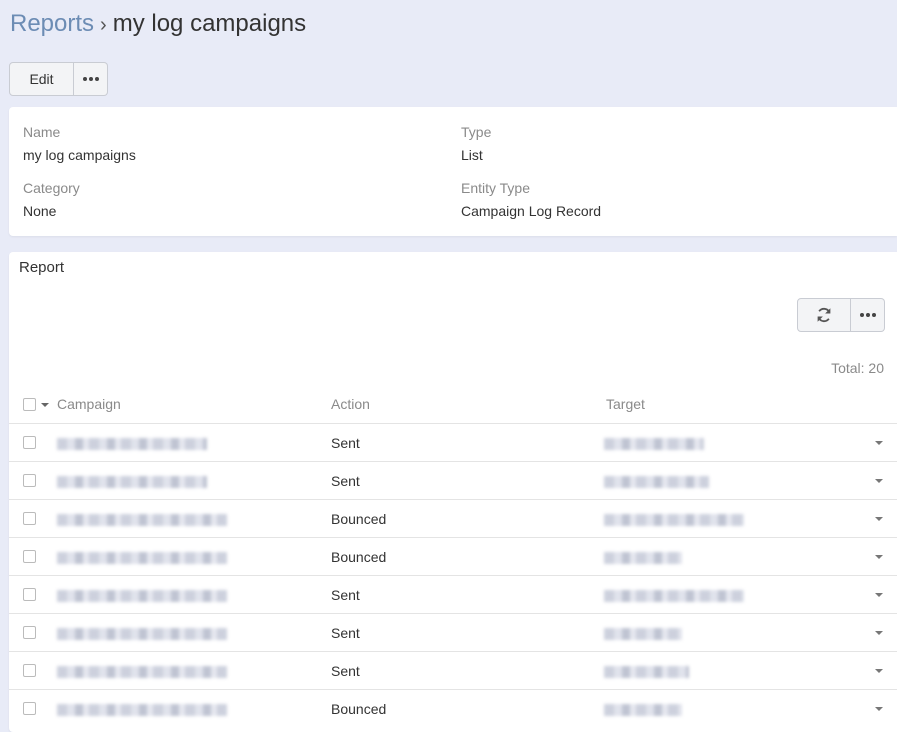  I want to click on type-label: Type, so click(476, 132).